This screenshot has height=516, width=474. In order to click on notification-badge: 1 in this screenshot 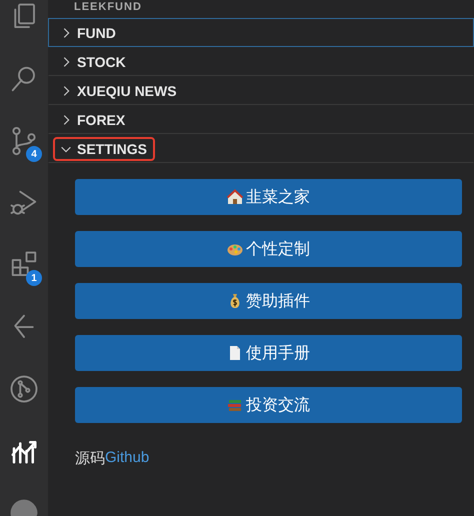, I will do `click(34, 278)`.